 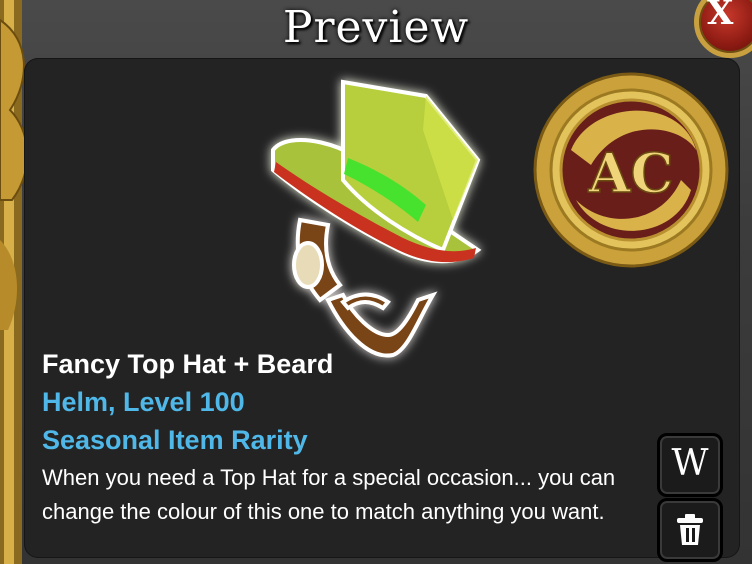 I want to click on trash-icon, so click(x=690, y=529).